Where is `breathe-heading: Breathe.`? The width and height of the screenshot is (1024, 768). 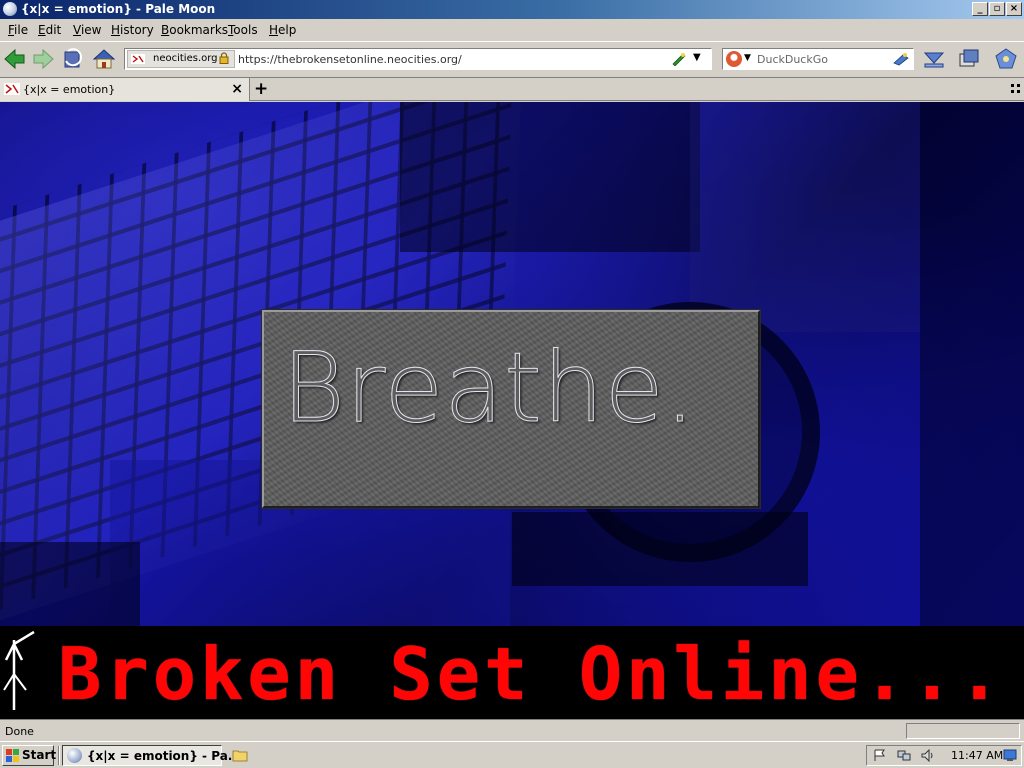 breathe-heading: Breathe. is located at coordinates (489, 388).